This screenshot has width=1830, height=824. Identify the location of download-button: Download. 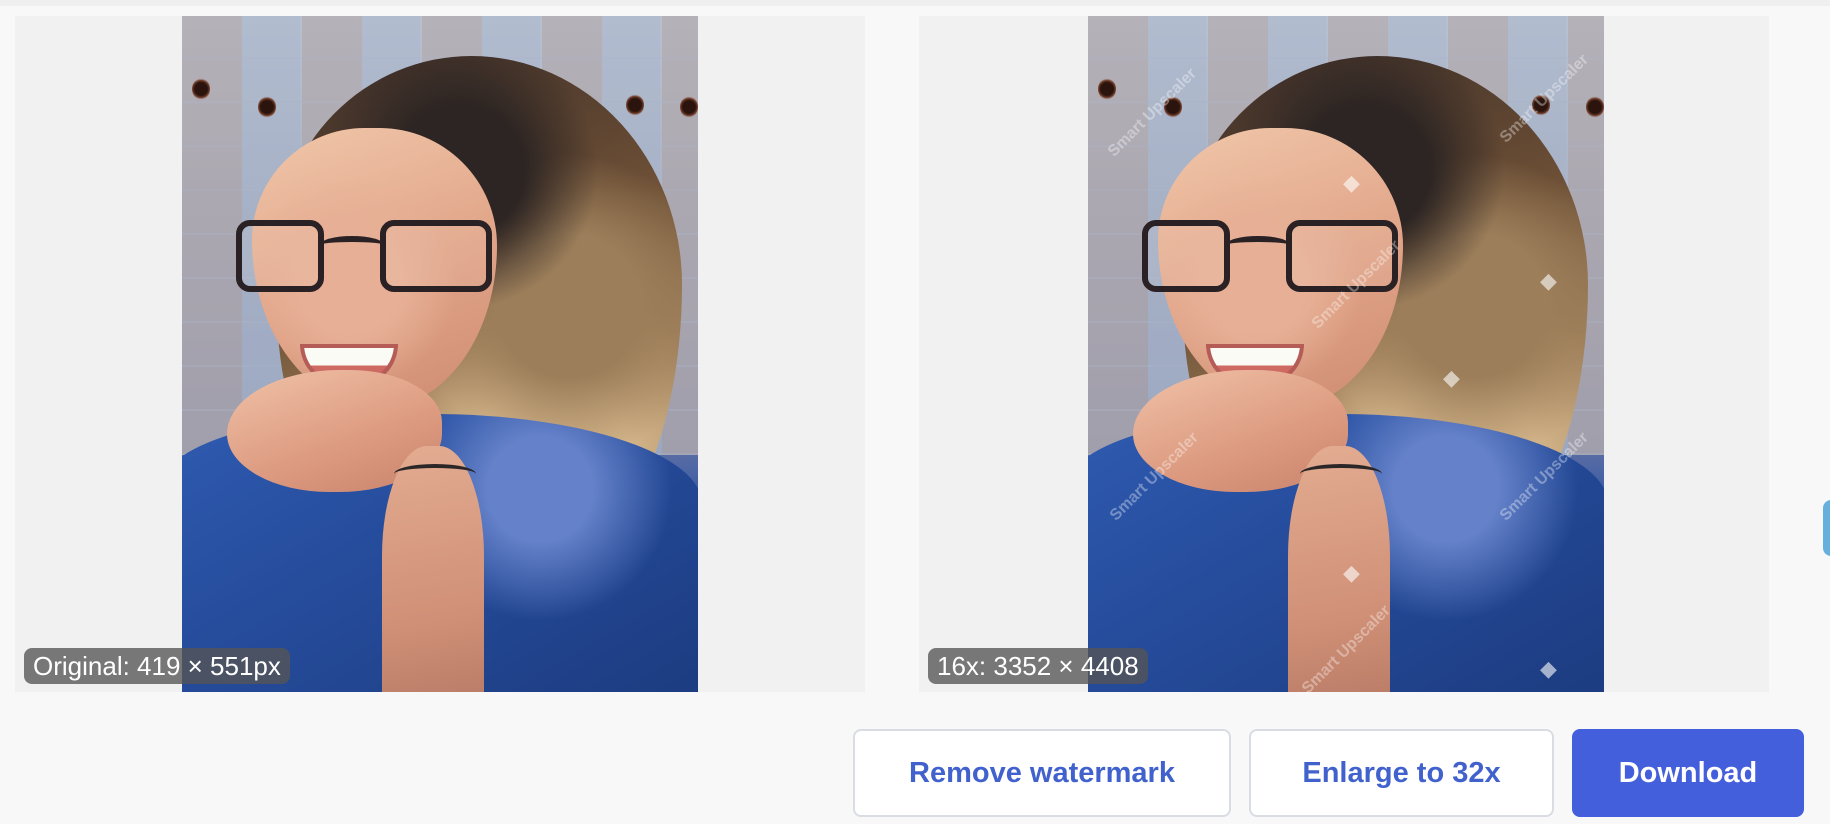
(1688, 773).